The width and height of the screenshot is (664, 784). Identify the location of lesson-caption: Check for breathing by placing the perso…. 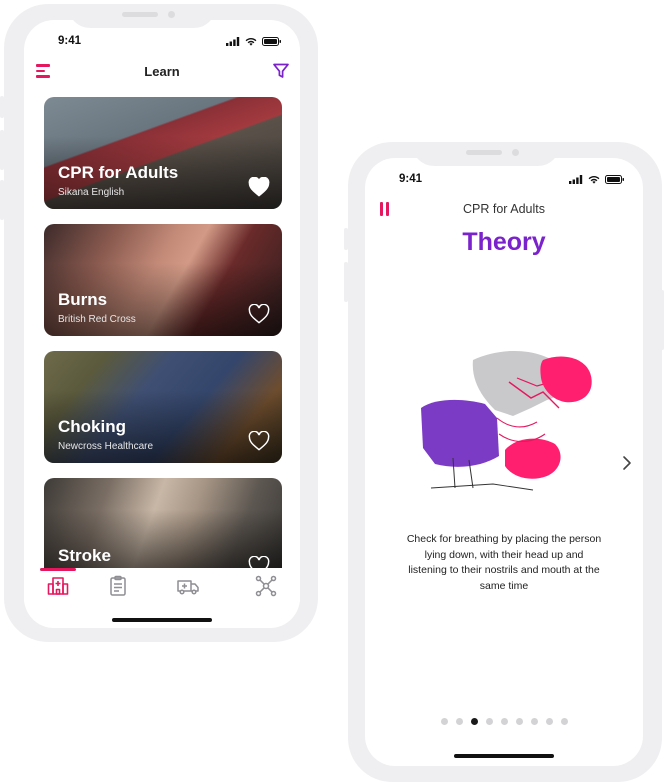
(504, 562).